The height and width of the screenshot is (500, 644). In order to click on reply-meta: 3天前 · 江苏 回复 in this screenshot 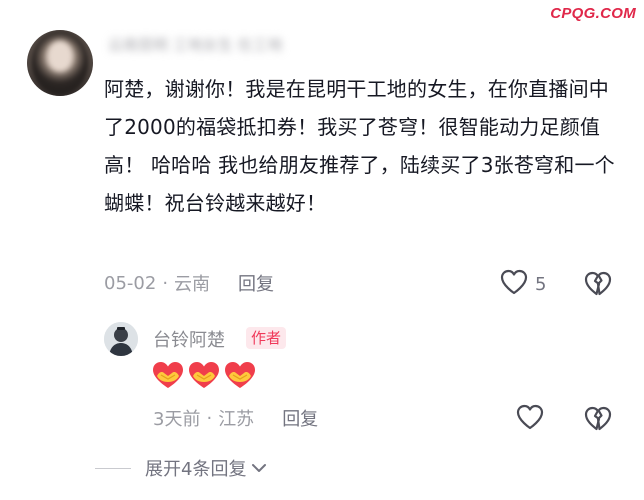, I will do `click(235, 418)`.